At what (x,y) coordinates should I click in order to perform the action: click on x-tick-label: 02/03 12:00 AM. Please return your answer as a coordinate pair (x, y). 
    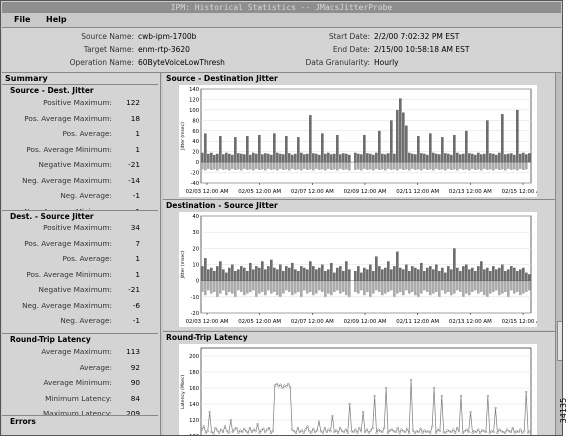
    Looking at the image, I should click on (207, 322).